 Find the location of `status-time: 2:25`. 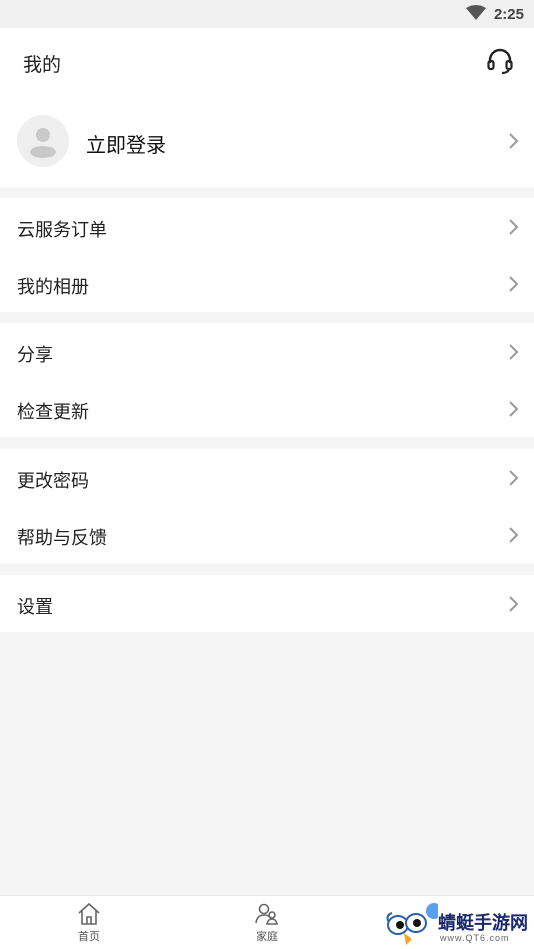

status-time: 2:25 is located at coordinates (508, 14).